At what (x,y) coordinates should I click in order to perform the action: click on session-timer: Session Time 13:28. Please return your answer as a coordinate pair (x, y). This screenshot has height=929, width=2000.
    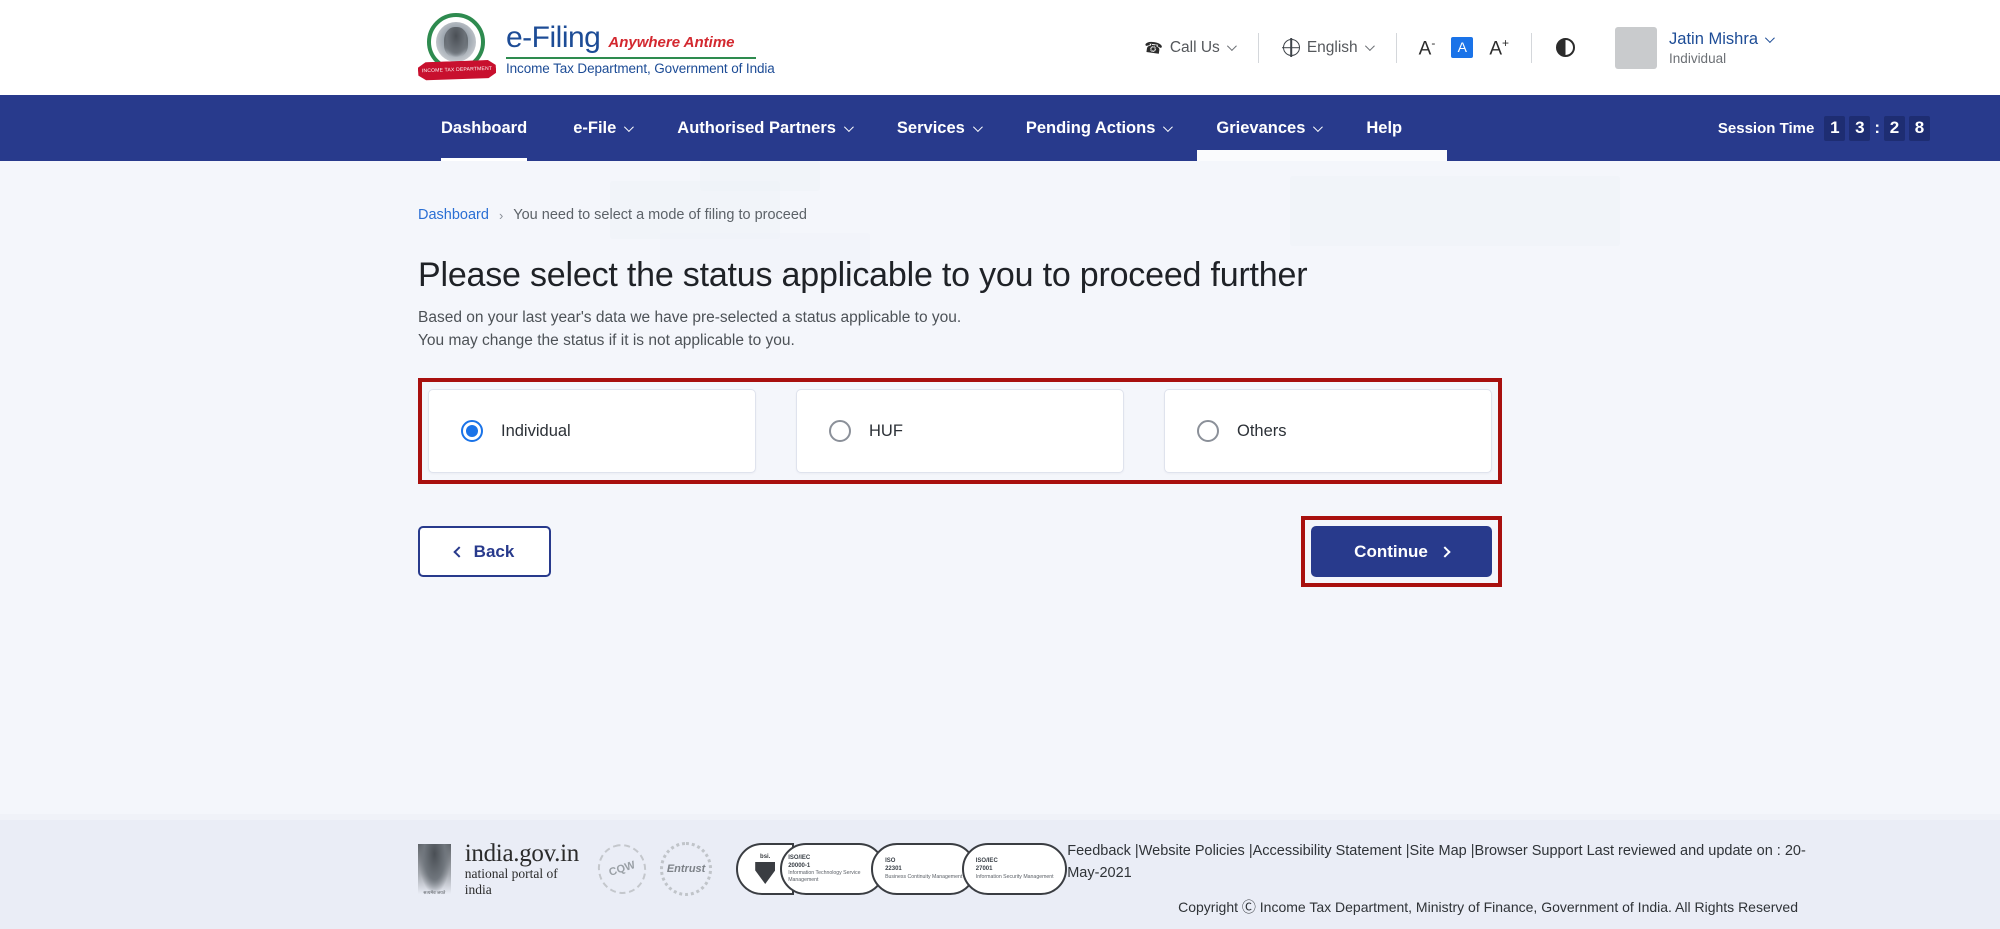
    Looking at the image, I should click on (1824, 128).